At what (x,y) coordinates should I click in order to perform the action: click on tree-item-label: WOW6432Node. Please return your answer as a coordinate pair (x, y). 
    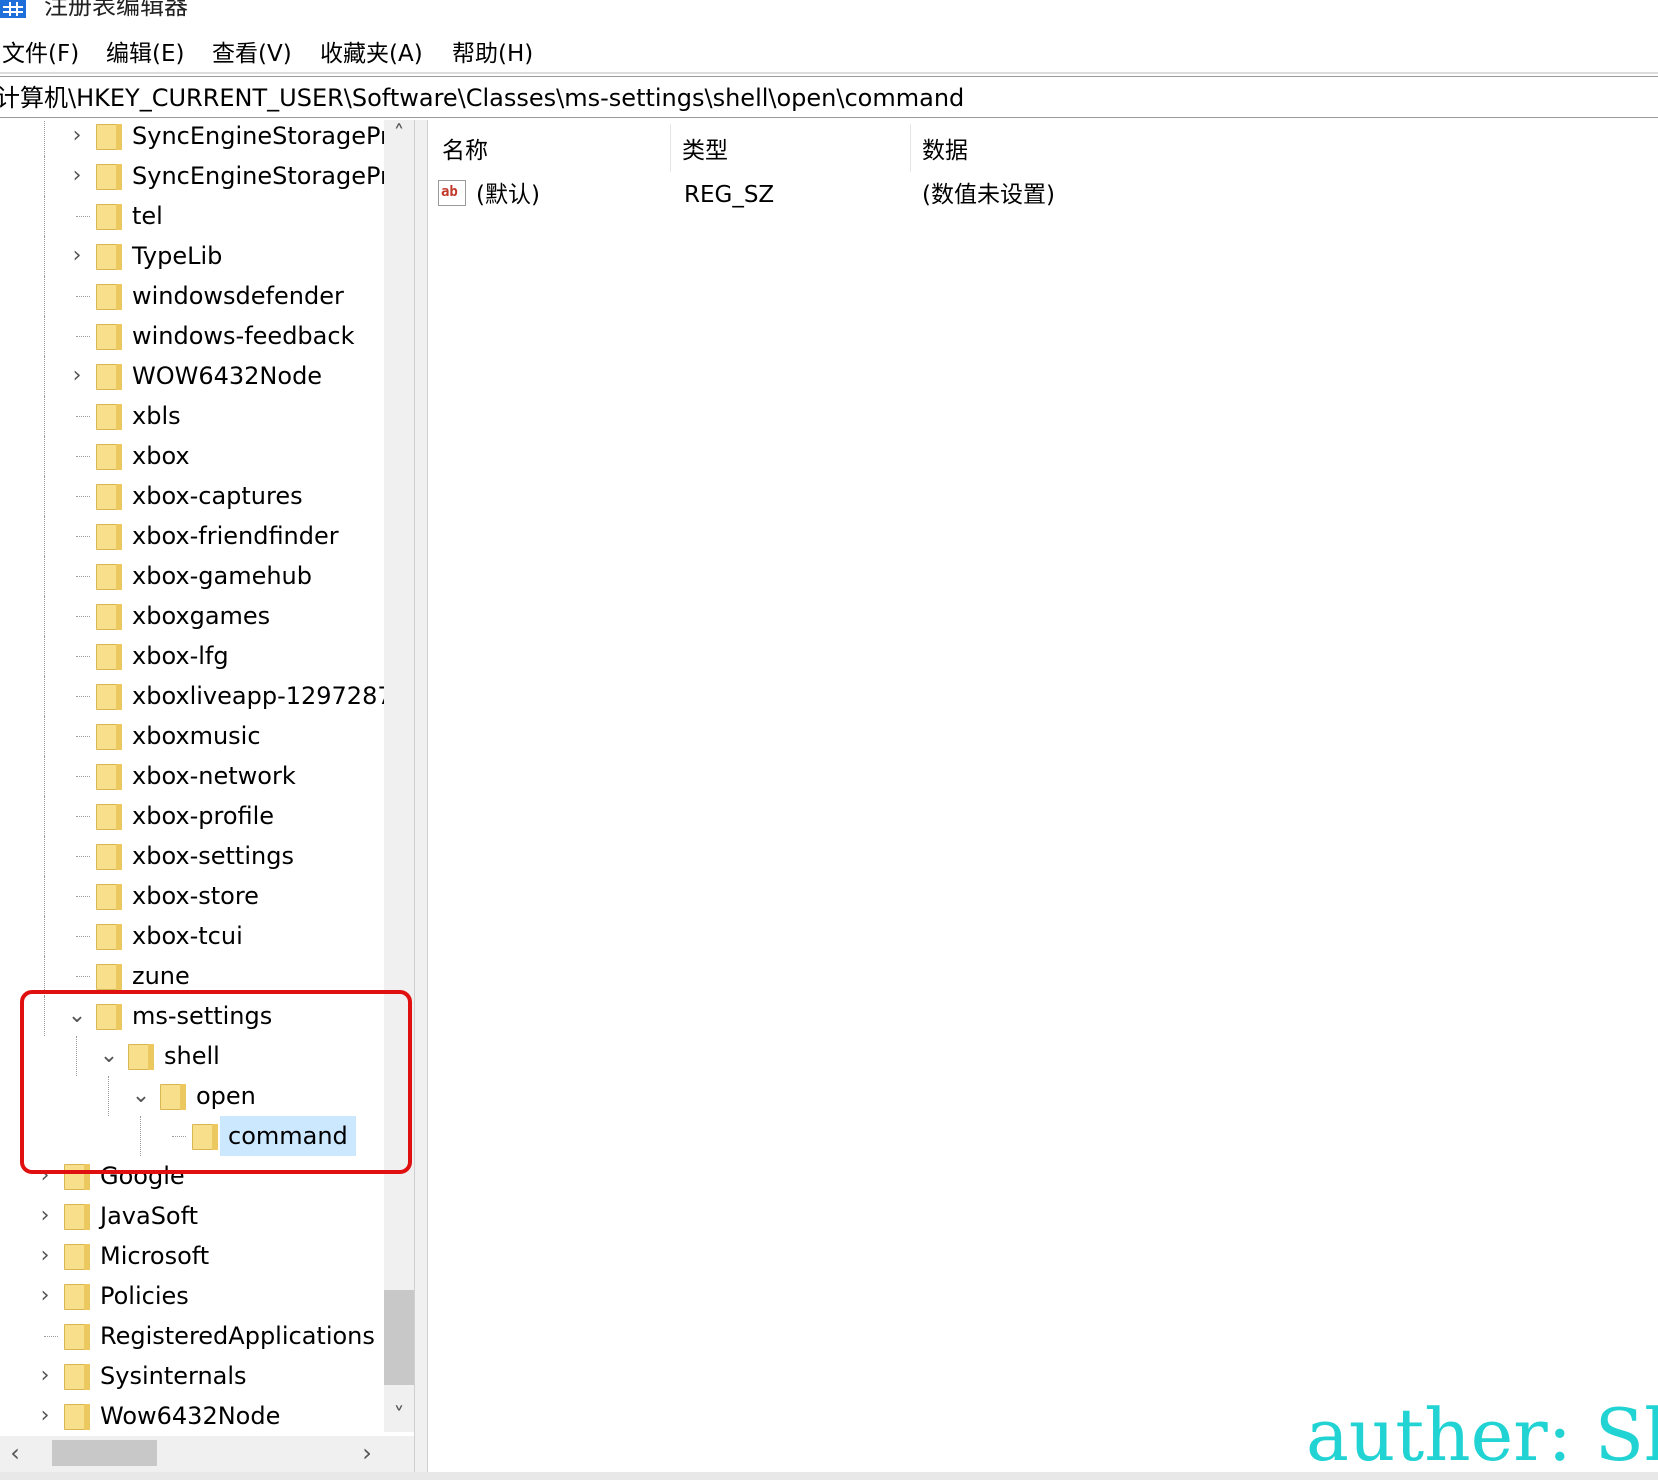
    Looking at the image, I should click on (227, 376).